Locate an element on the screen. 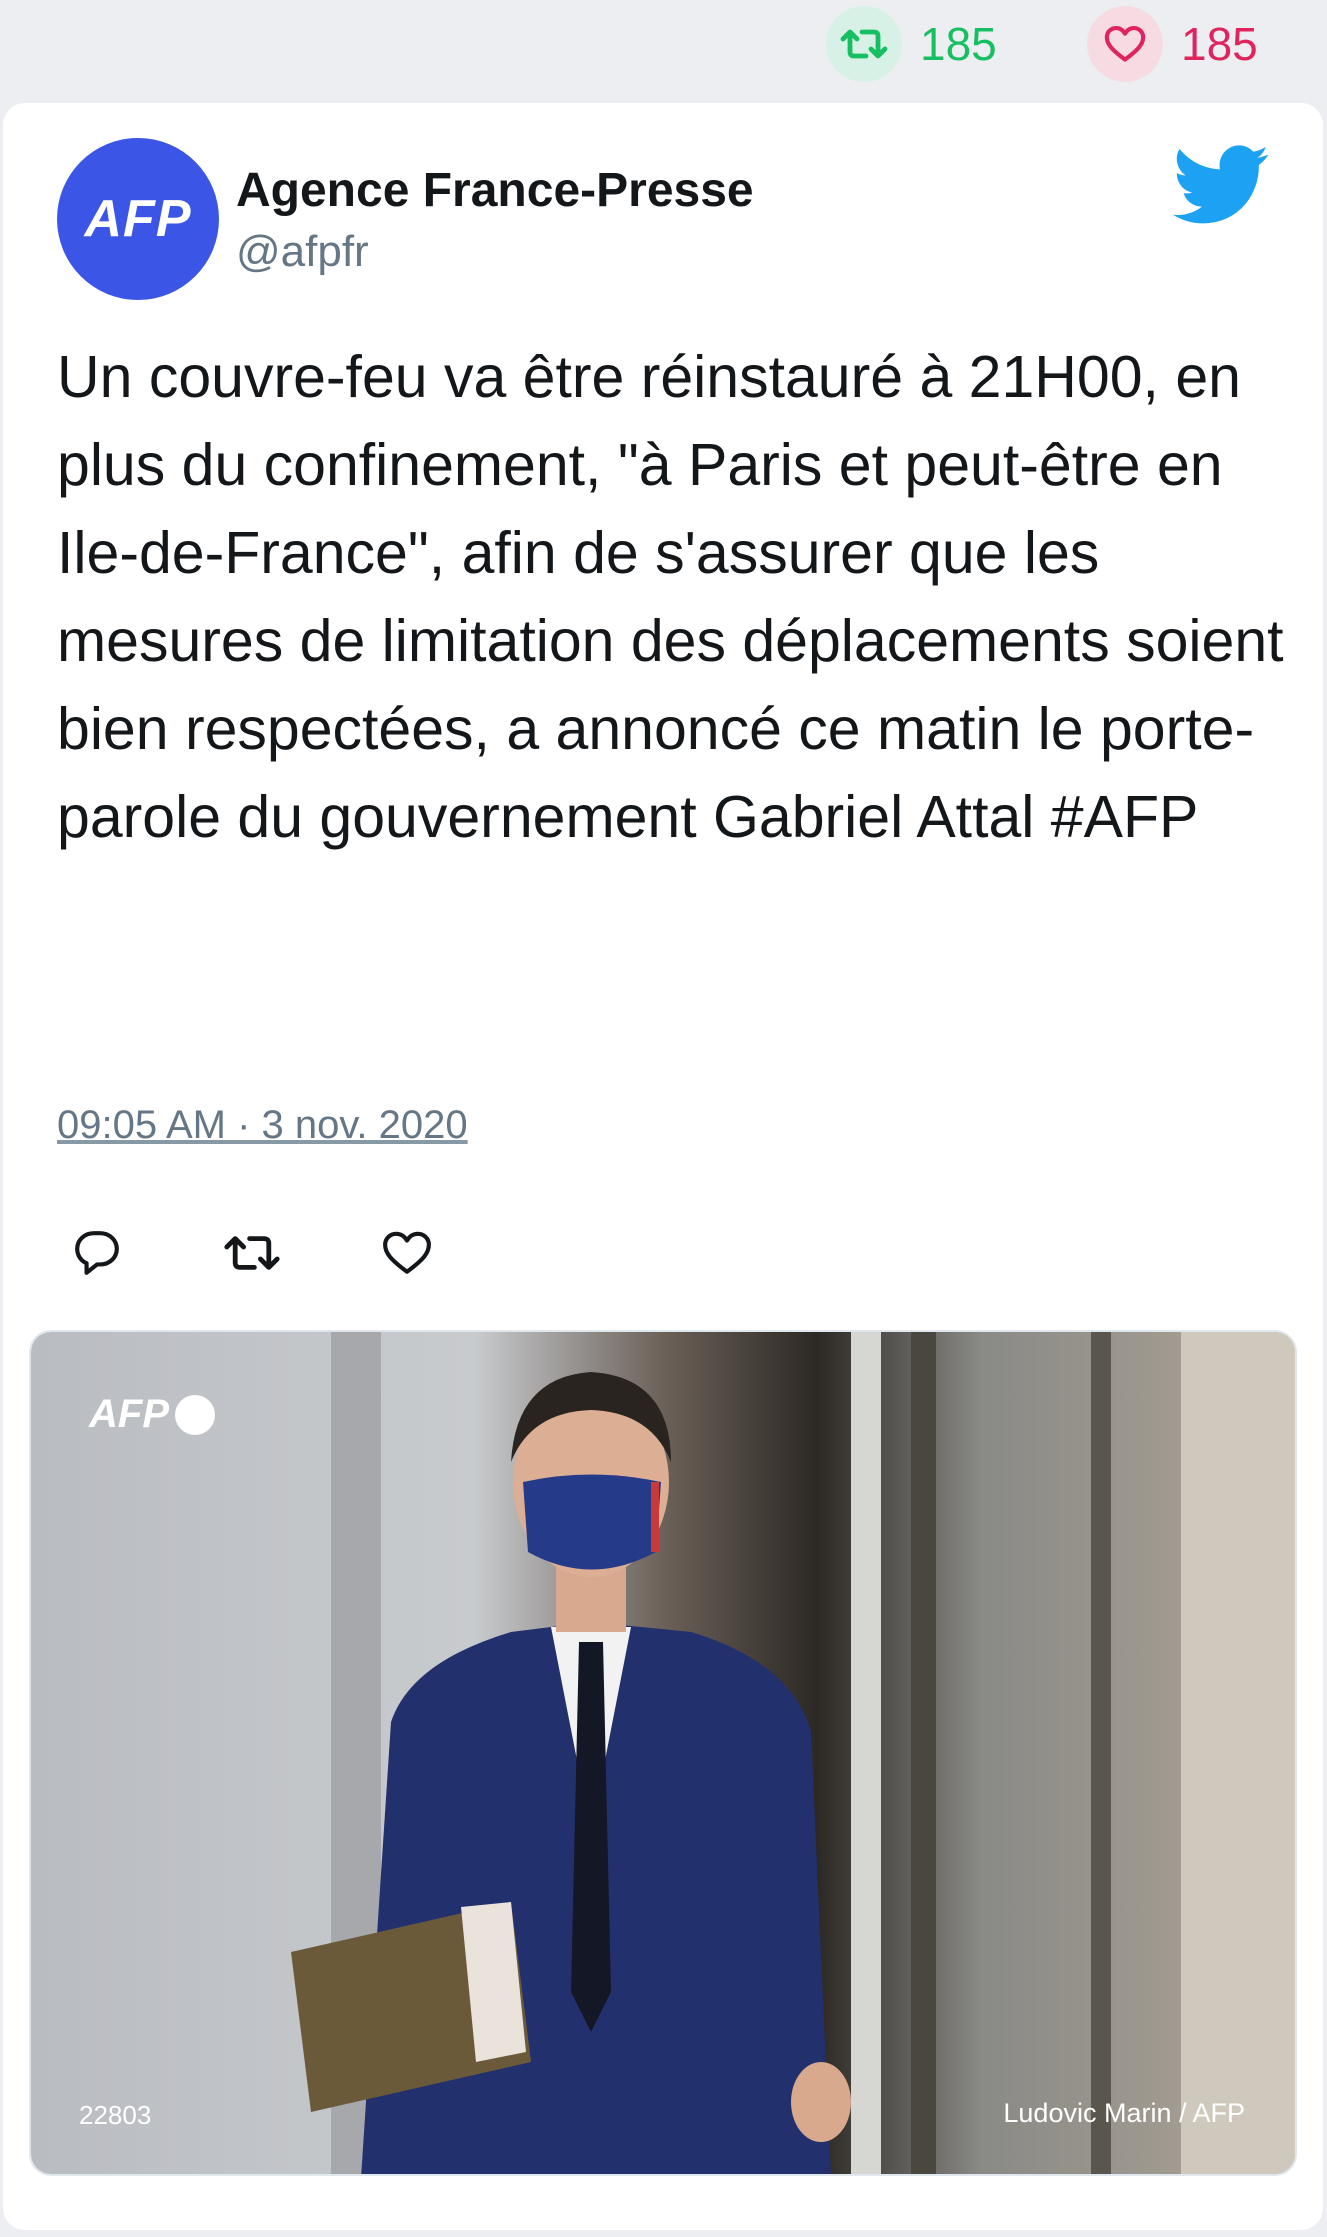 This screenshot has height=2237, width=1327. photo-credit: Ludovic Marin / AFP is located at coordinates (1124, 2113).